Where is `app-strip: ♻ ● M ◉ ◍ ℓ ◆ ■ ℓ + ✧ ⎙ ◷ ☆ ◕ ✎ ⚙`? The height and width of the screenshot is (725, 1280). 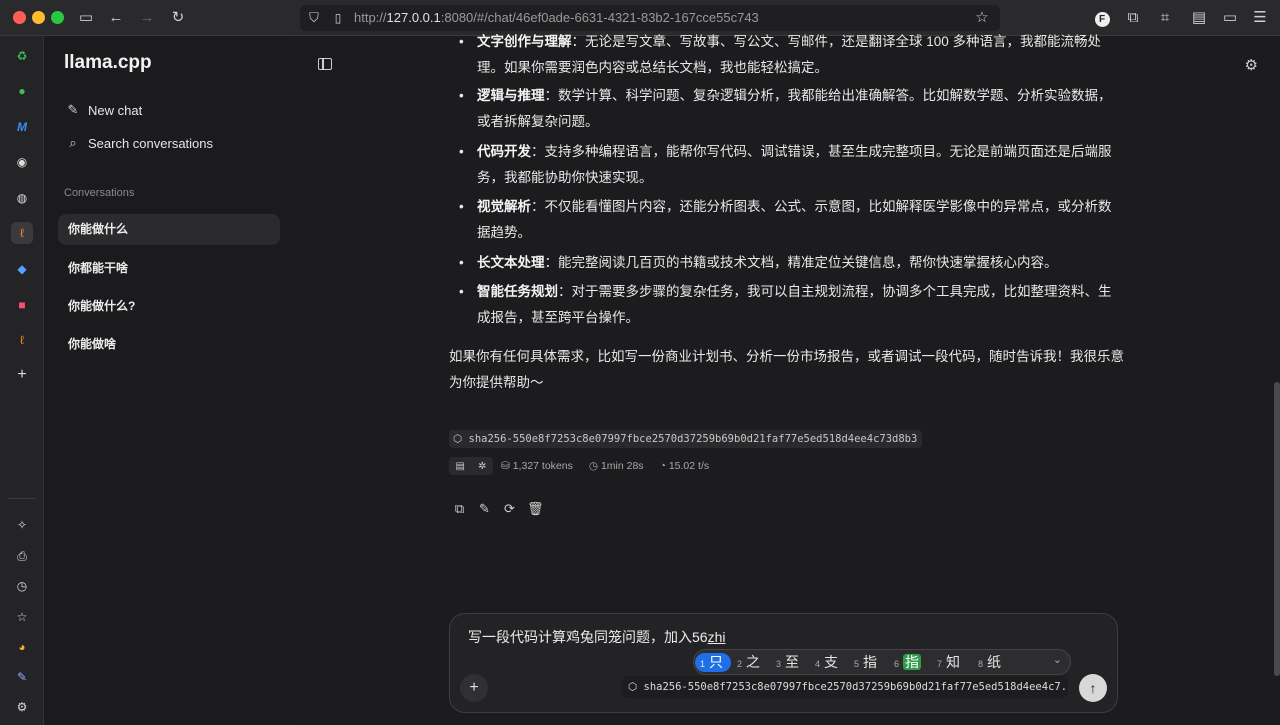
app-strip: ♻ ● M ◉ ◍ ℓ ◆ ■ ℓ + ✧ ⎙ ◷ ☆ ◕ ✎ ⚙ is located at coordinates (22, 380).